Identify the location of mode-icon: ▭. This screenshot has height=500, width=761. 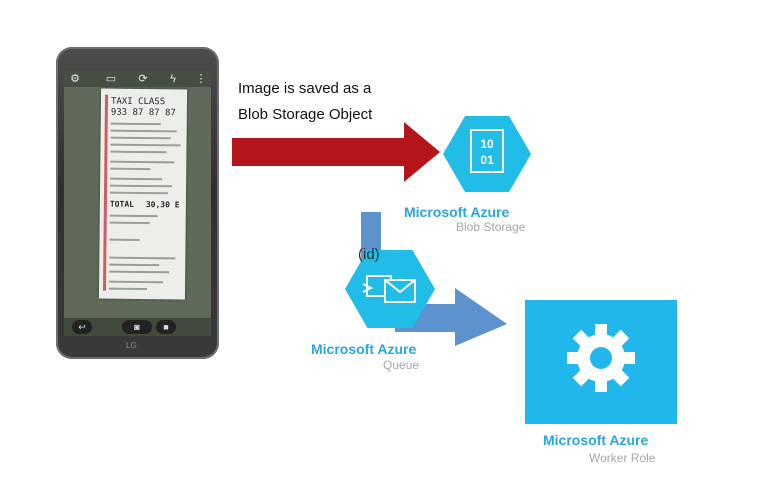
(111, 79).